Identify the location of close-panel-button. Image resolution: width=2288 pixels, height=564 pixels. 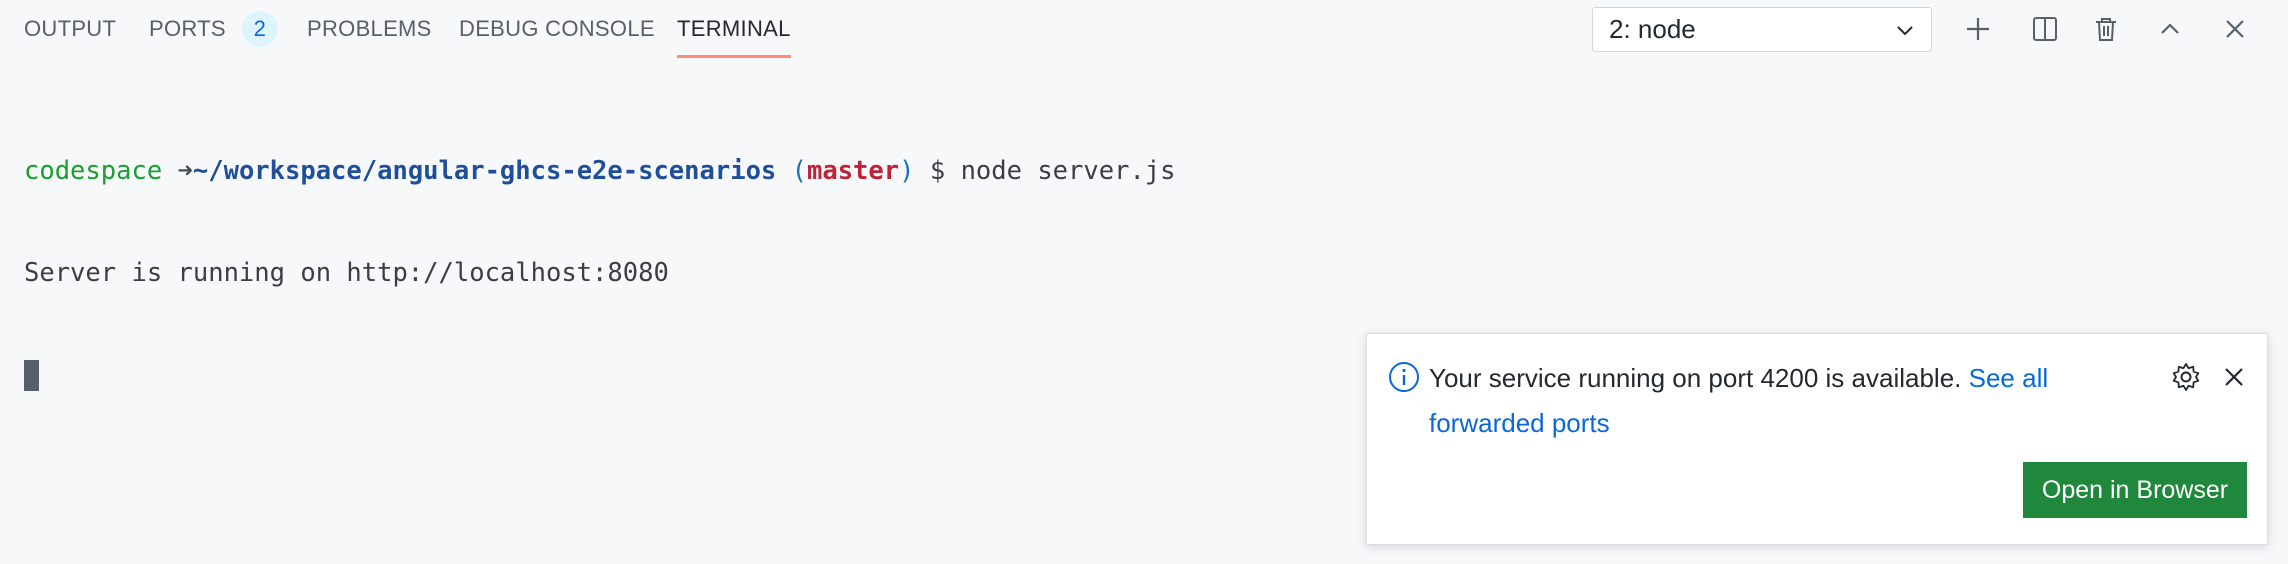
(2235, 29).